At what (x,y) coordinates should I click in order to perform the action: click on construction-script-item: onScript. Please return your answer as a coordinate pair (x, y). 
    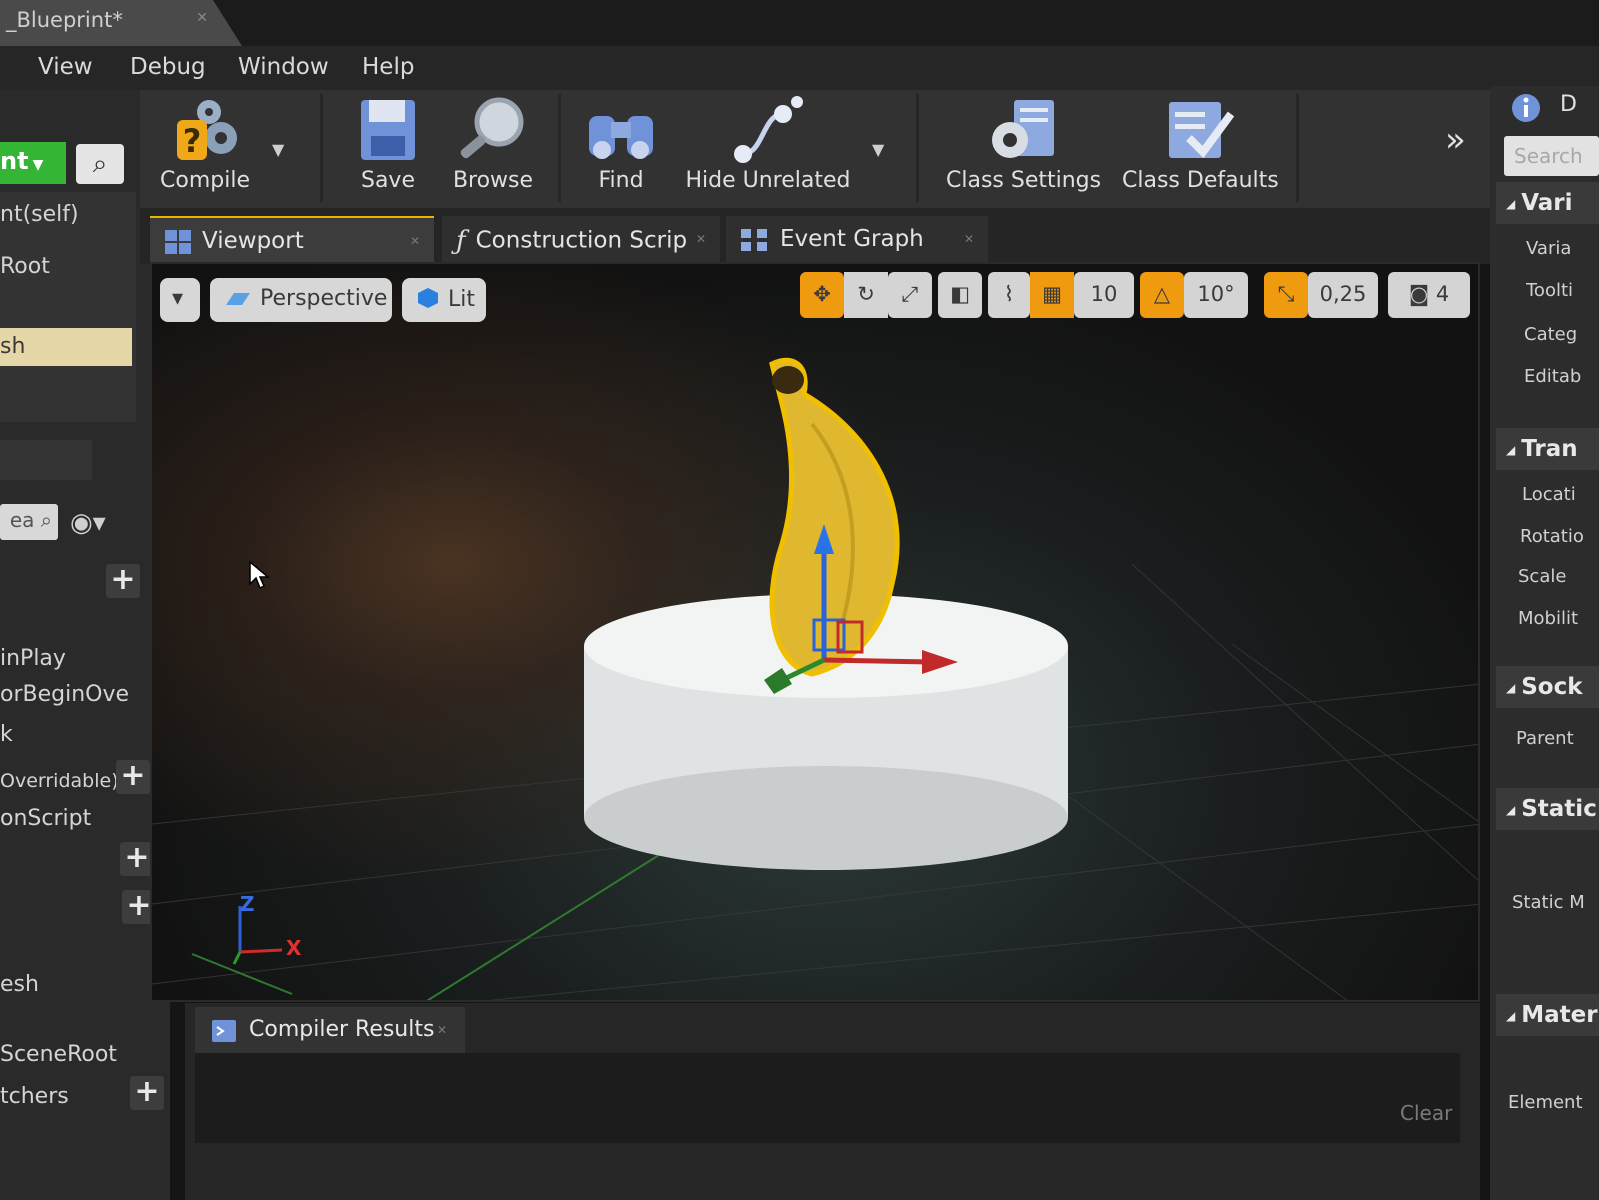
    Looking at the image, I should click on (45, 818).